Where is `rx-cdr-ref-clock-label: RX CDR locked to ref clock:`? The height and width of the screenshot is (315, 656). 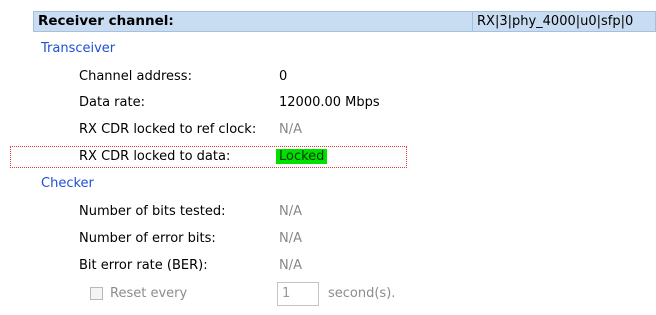 rx-cdr-ref-clock-label: RX CDR locked to ref clock: is located at coordinates (168, 129).